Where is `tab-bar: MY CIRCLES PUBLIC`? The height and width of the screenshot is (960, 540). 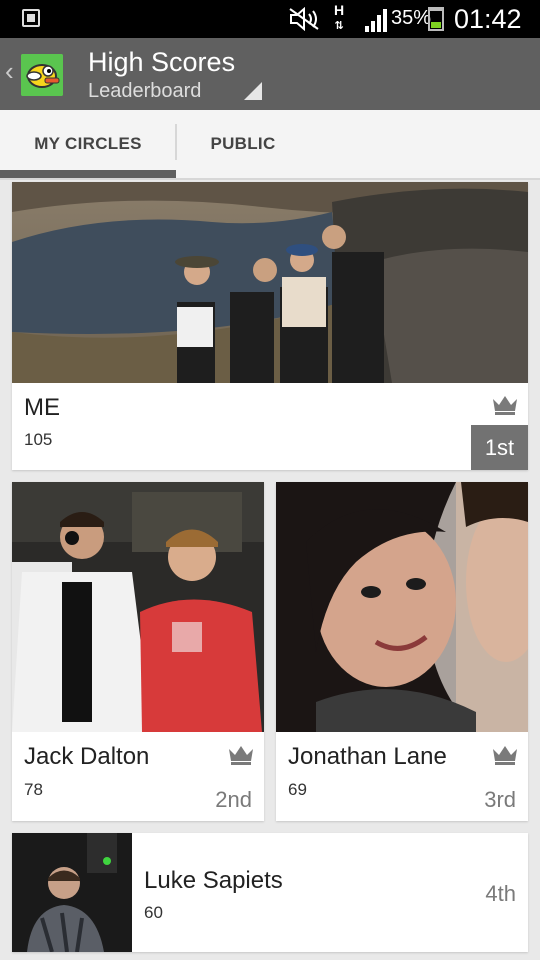
tab-bar: MY CIRCLES PUBLIC is located at coordinates (270, 145).